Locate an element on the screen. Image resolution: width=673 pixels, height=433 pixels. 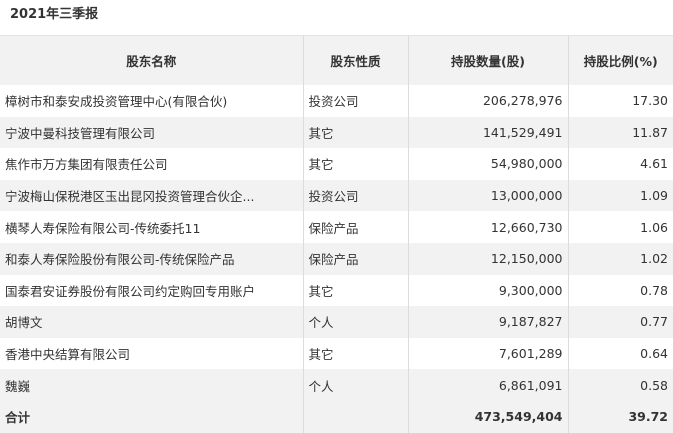
share-count: 7,601,289 is located at coordinates (488, 353).